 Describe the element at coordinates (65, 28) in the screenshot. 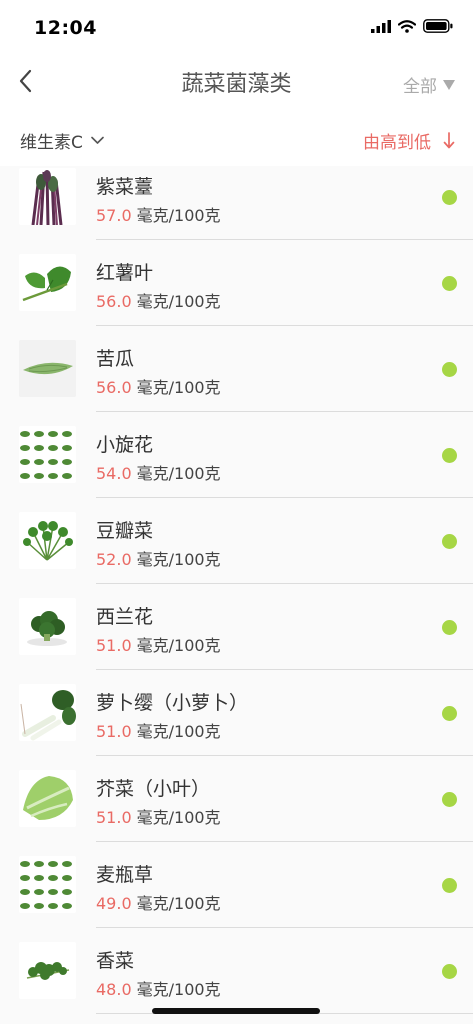

I see `status-time: 12:04` at that location.